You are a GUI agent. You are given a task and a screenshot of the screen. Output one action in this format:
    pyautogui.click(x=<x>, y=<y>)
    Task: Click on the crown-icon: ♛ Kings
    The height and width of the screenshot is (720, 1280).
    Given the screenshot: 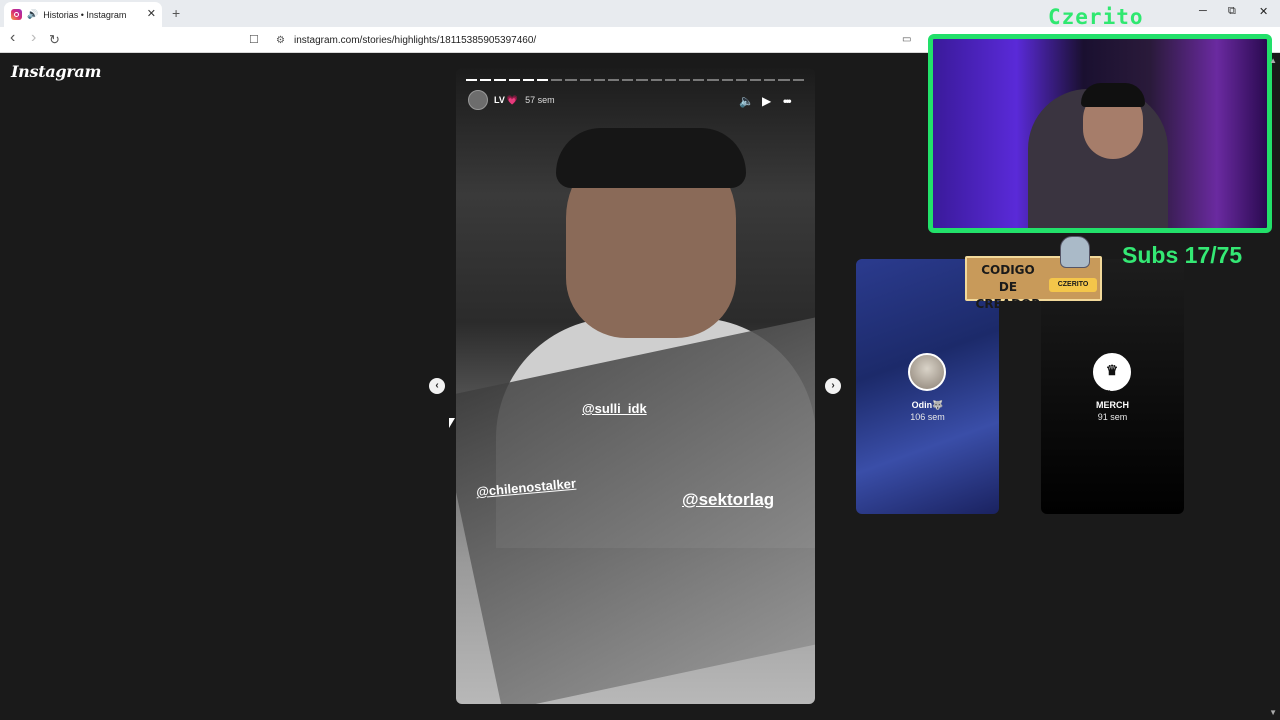 What is the action you would take?
    pyautogui.click(x=1112, y=374)
    